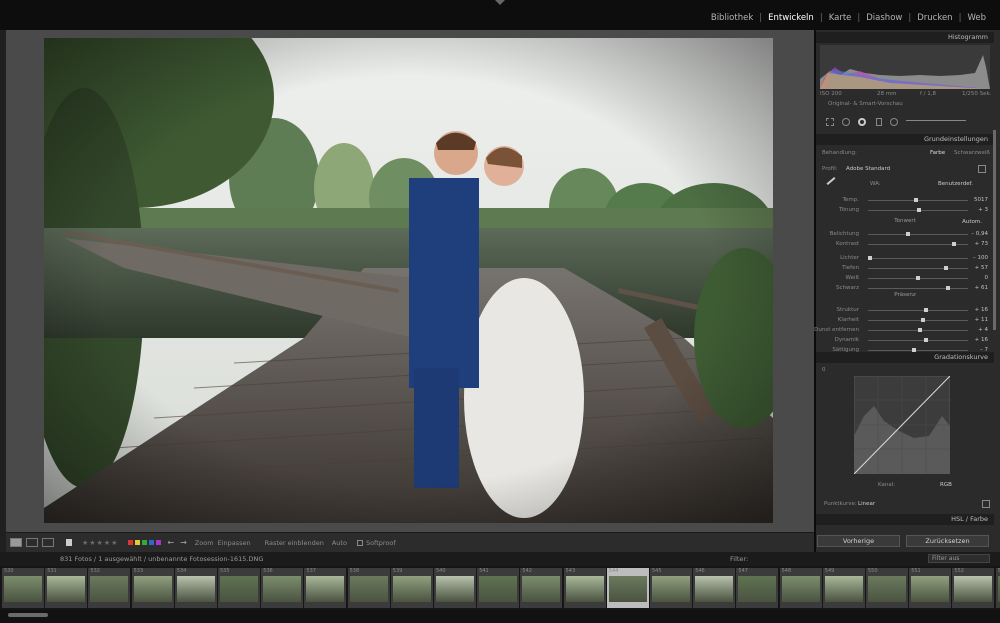 This screenshot has height=623, width=1000. What do you see at coordinates (234, 543) in the screenshot?
I see `zoom-select: Einpassen` at bounding box center [234, 543].